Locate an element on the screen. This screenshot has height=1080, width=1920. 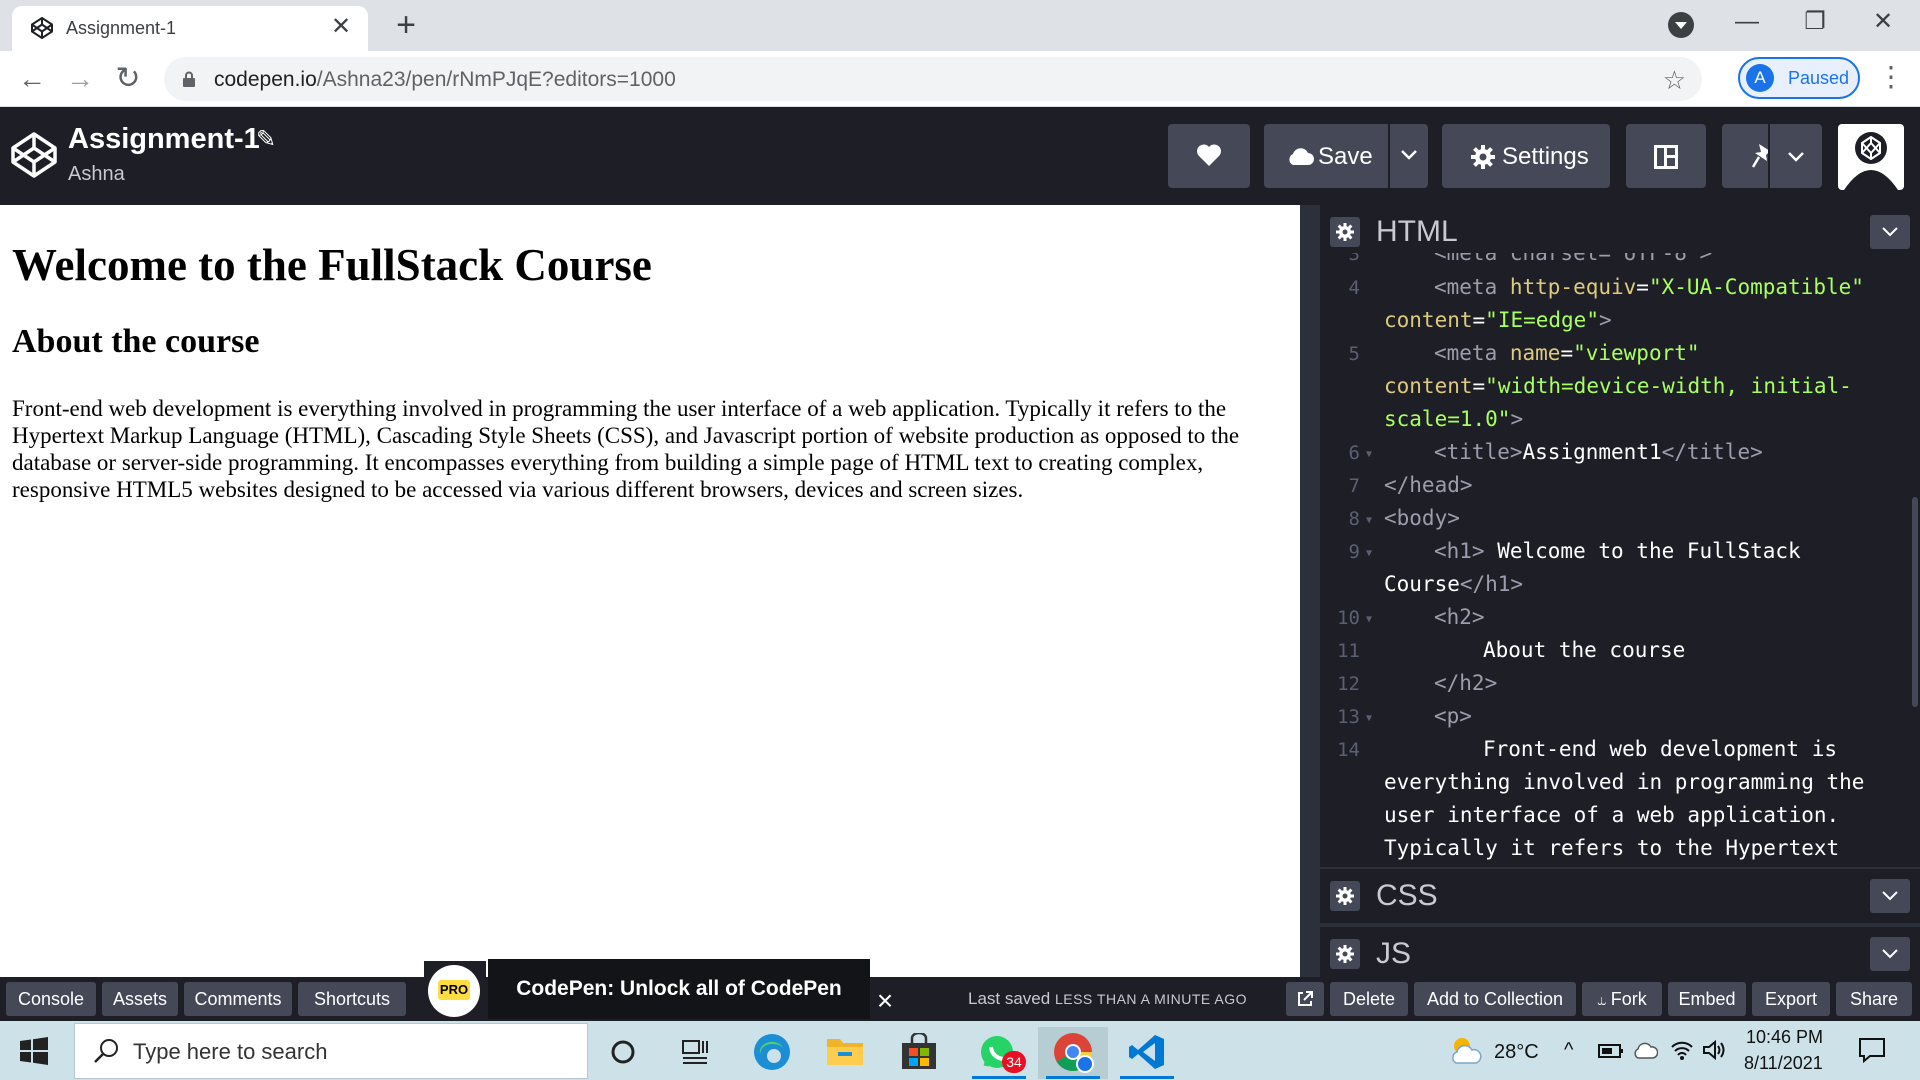
running-indicator is located at coordinates (1147, 1077).